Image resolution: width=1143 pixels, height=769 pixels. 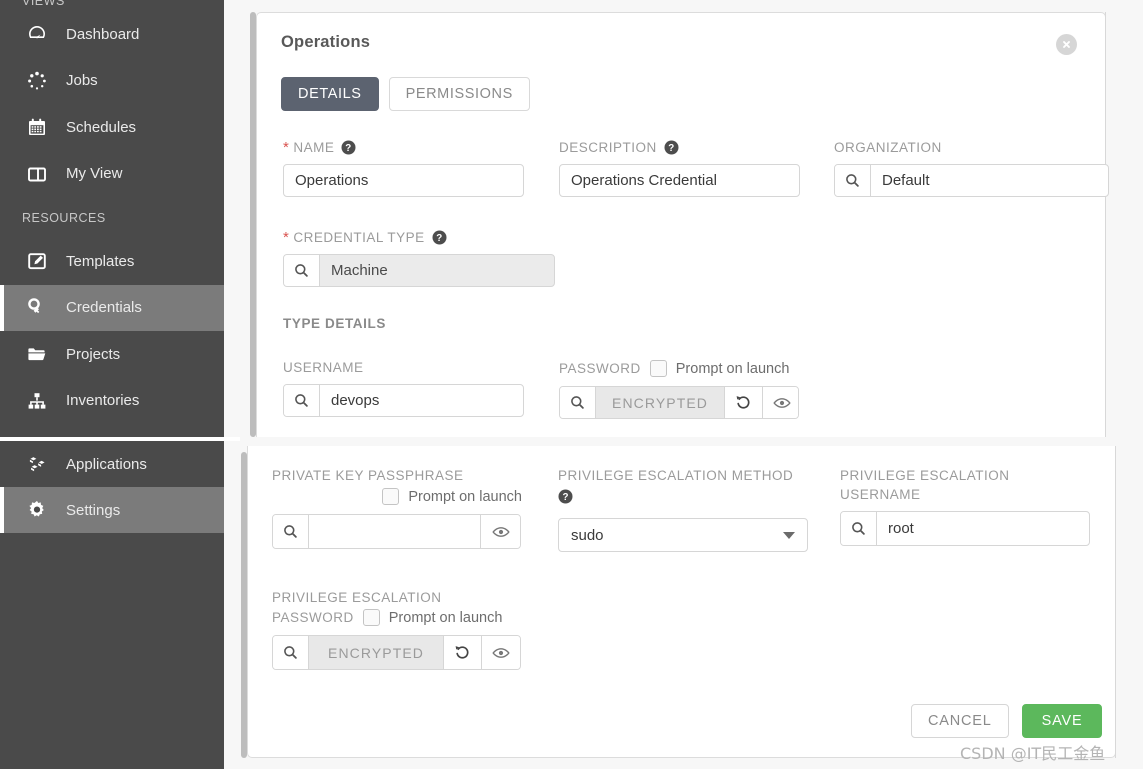 What do you see at coordinates (37, 261) in the screenshot?
I see `templates-pencil-icon` at bounding box center [37, 261].